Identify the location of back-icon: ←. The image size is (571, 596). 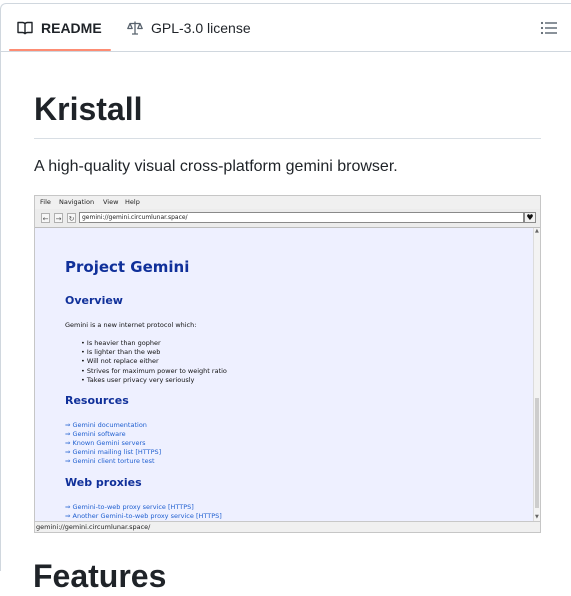
(45, 218).